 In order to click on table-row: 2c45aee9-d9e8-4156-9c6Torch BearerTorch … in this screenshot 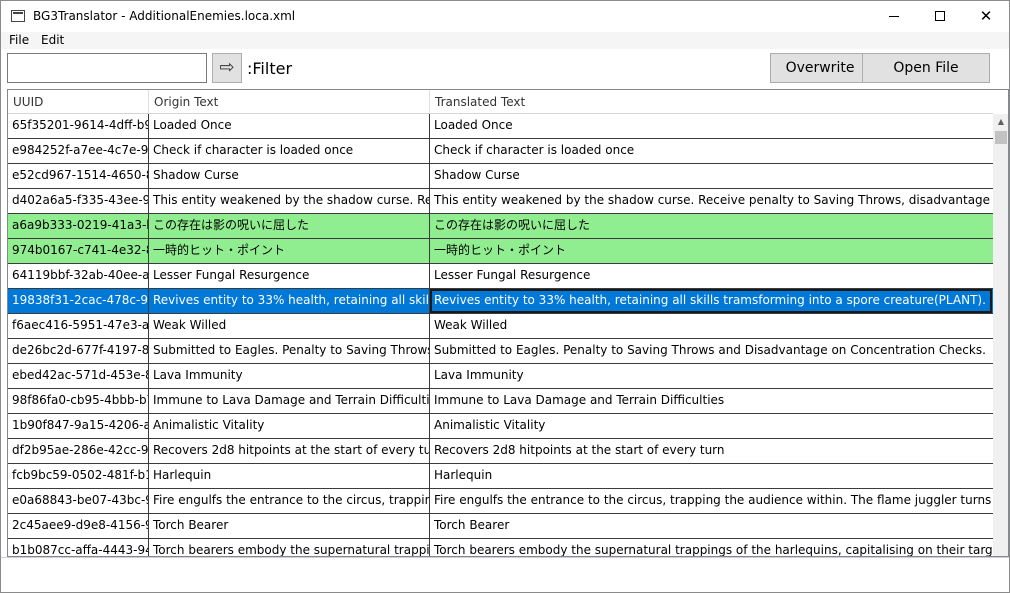, I will do `click(500, 526)`.